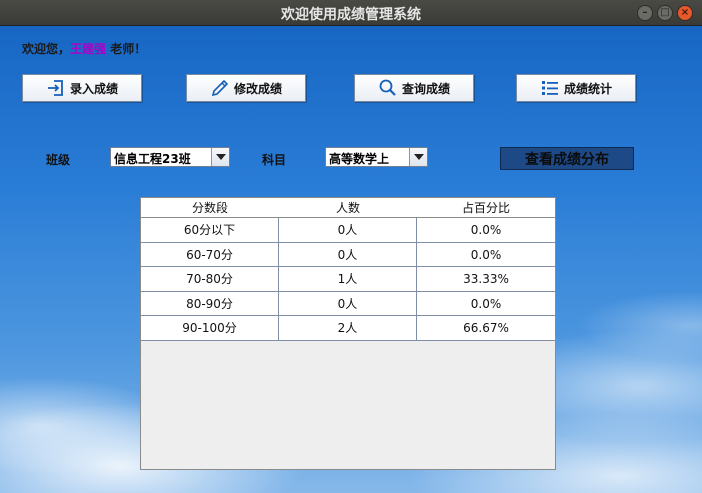 Image resolution: width=702 pixels, height=493 pixels. What do you see at coordinates (685, 13) in the screenshot?
I see `close-button: ×` at bounding box center [685, 13].